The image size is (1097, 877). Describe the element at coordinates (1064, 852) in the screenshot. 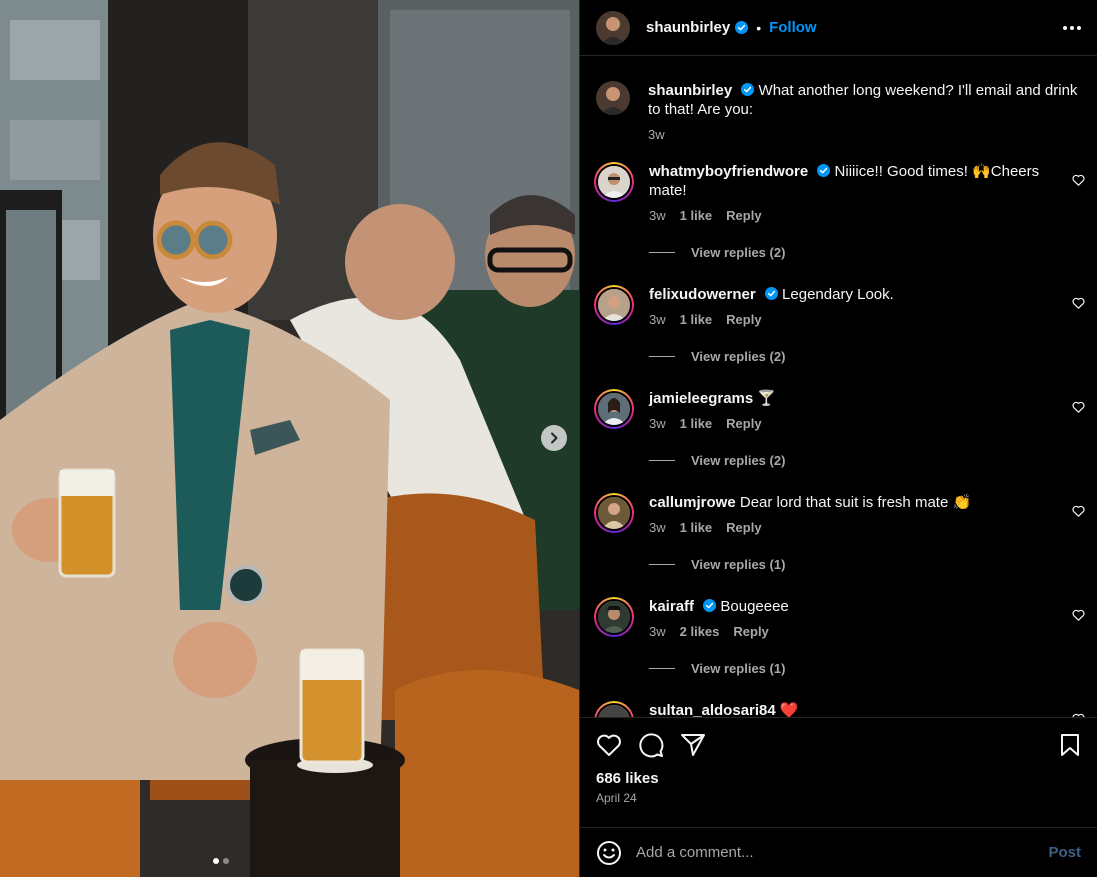

I see `post-comment-button: Post` at that location.